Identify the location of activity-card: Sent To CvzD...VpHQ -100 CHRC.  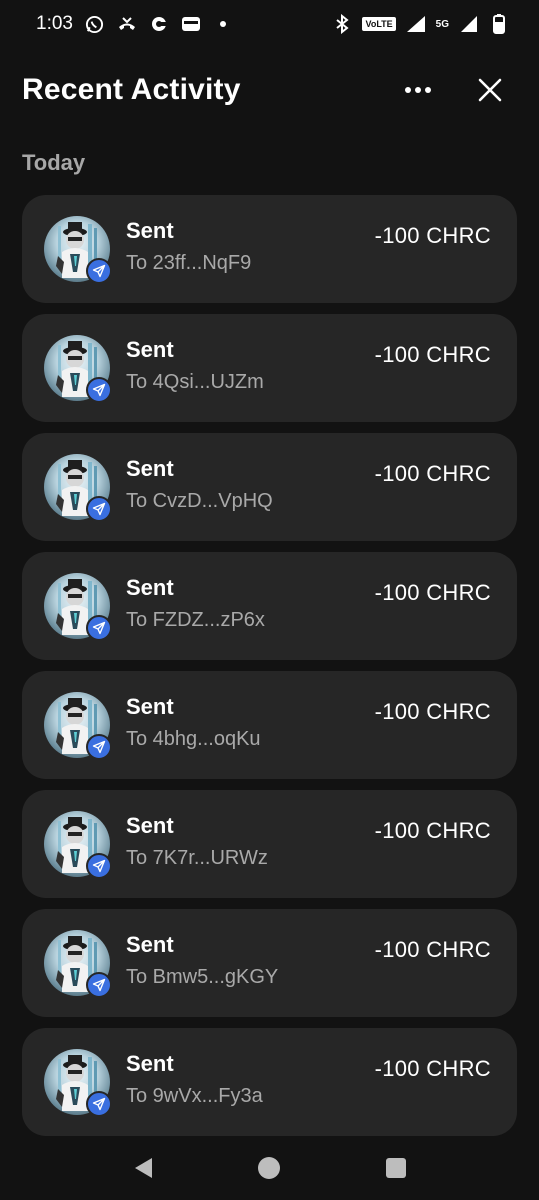
(269, 487).